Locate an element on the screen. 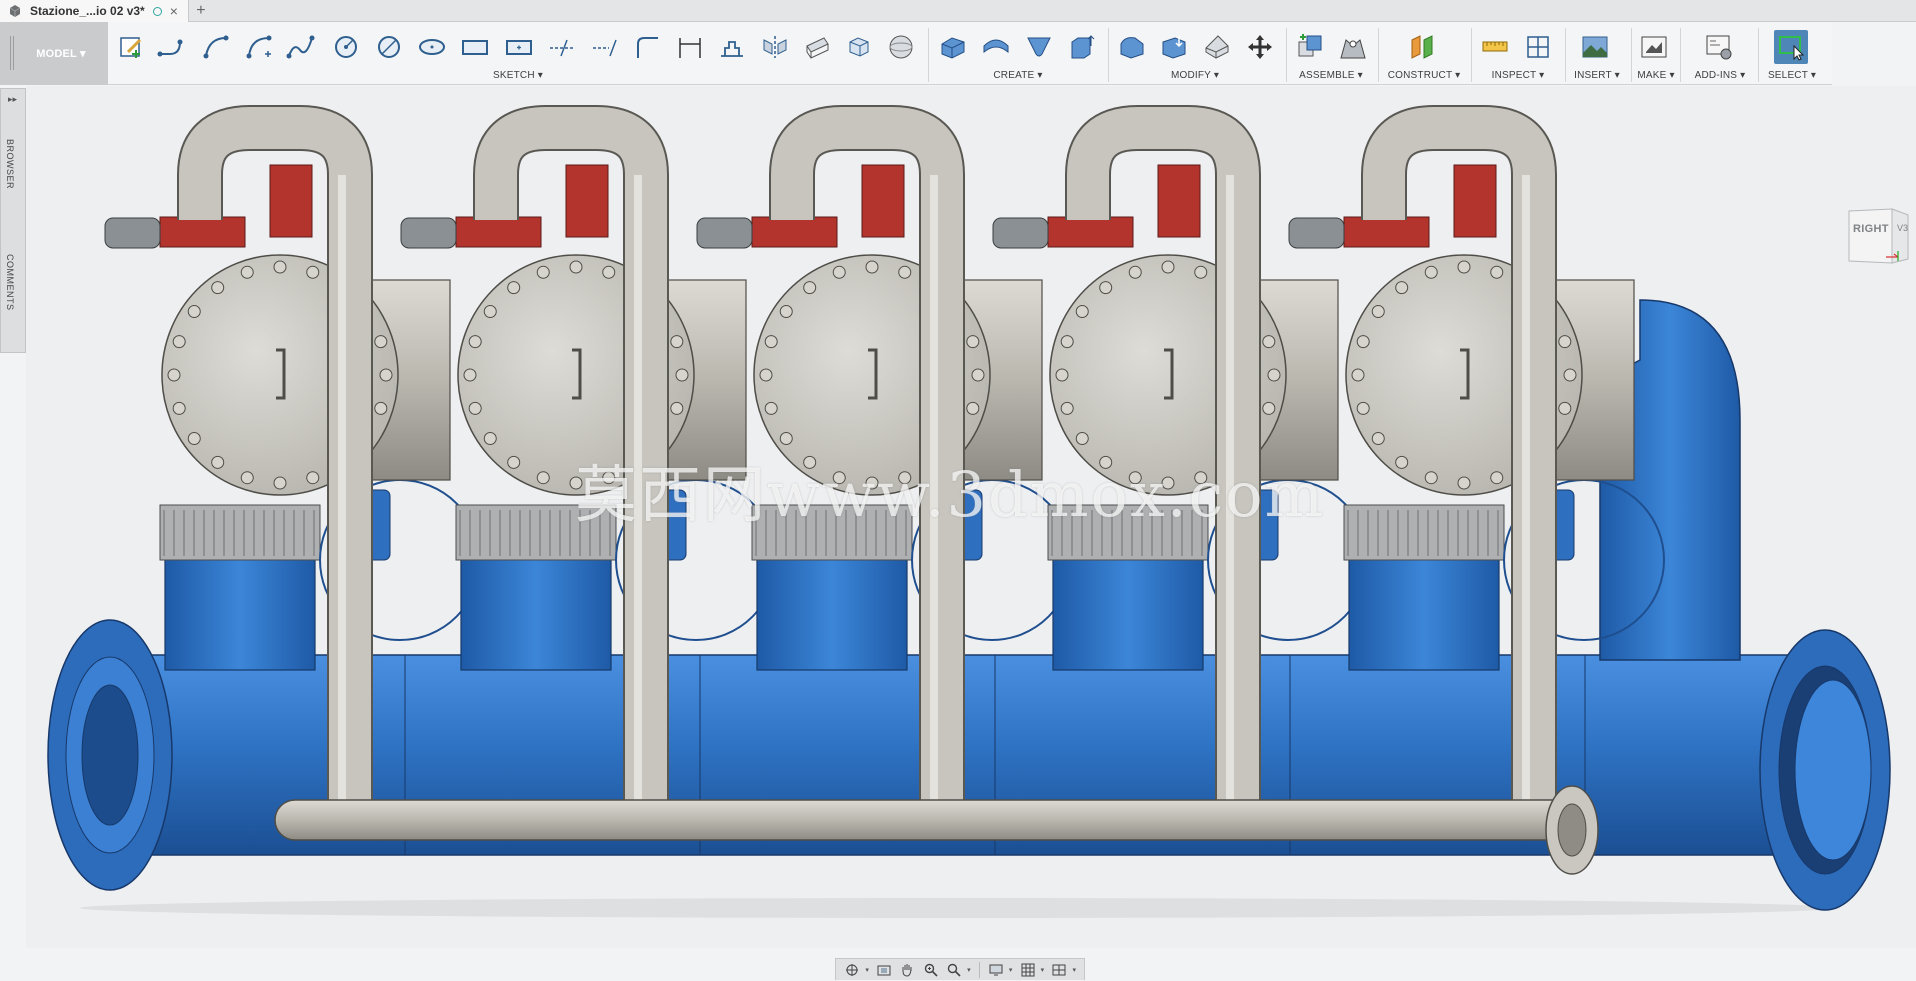  loft-button is located at coordinates (1081, 47).